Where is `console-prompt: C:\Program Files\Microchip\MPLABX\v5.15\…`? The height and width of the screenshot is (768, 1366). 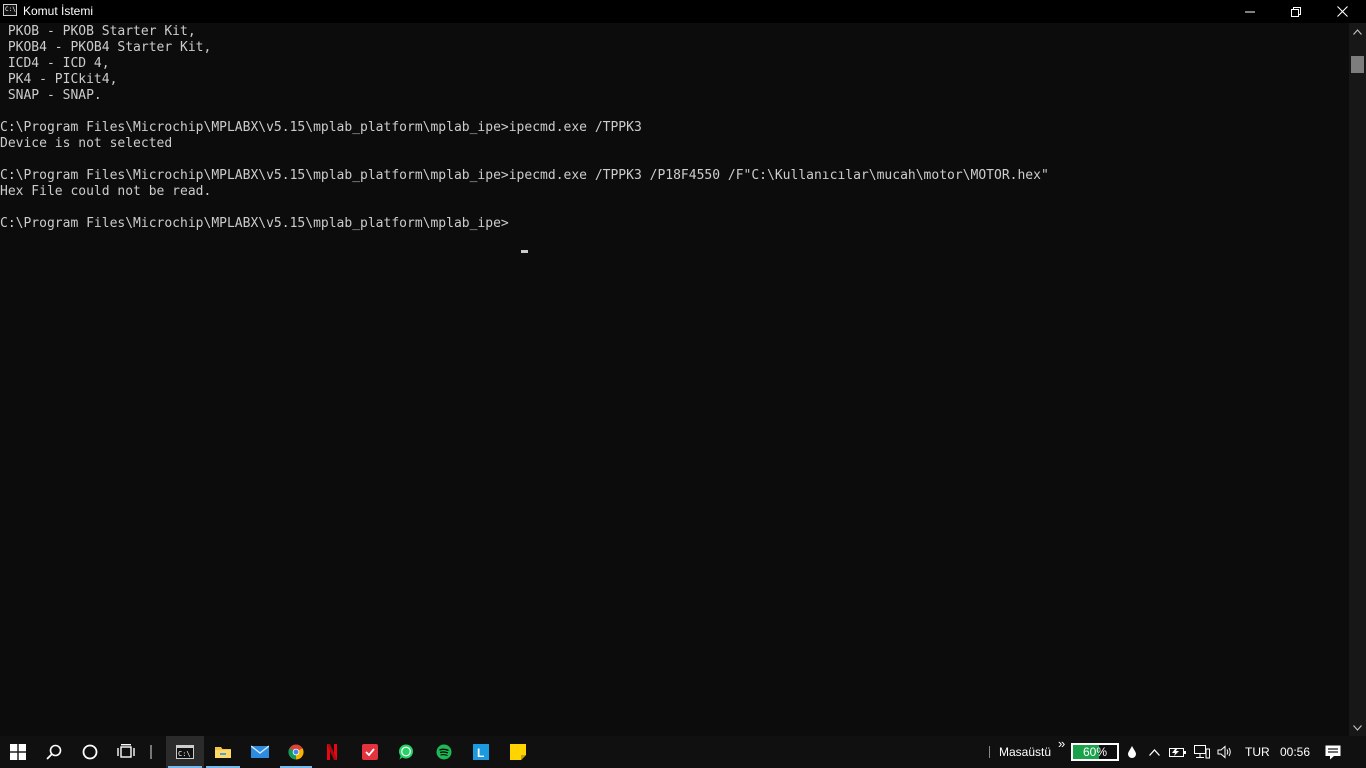
console-prompt: C:\Program Files\Microchip\MPLABX\v5.15\… is located at coordinates (254, 223).